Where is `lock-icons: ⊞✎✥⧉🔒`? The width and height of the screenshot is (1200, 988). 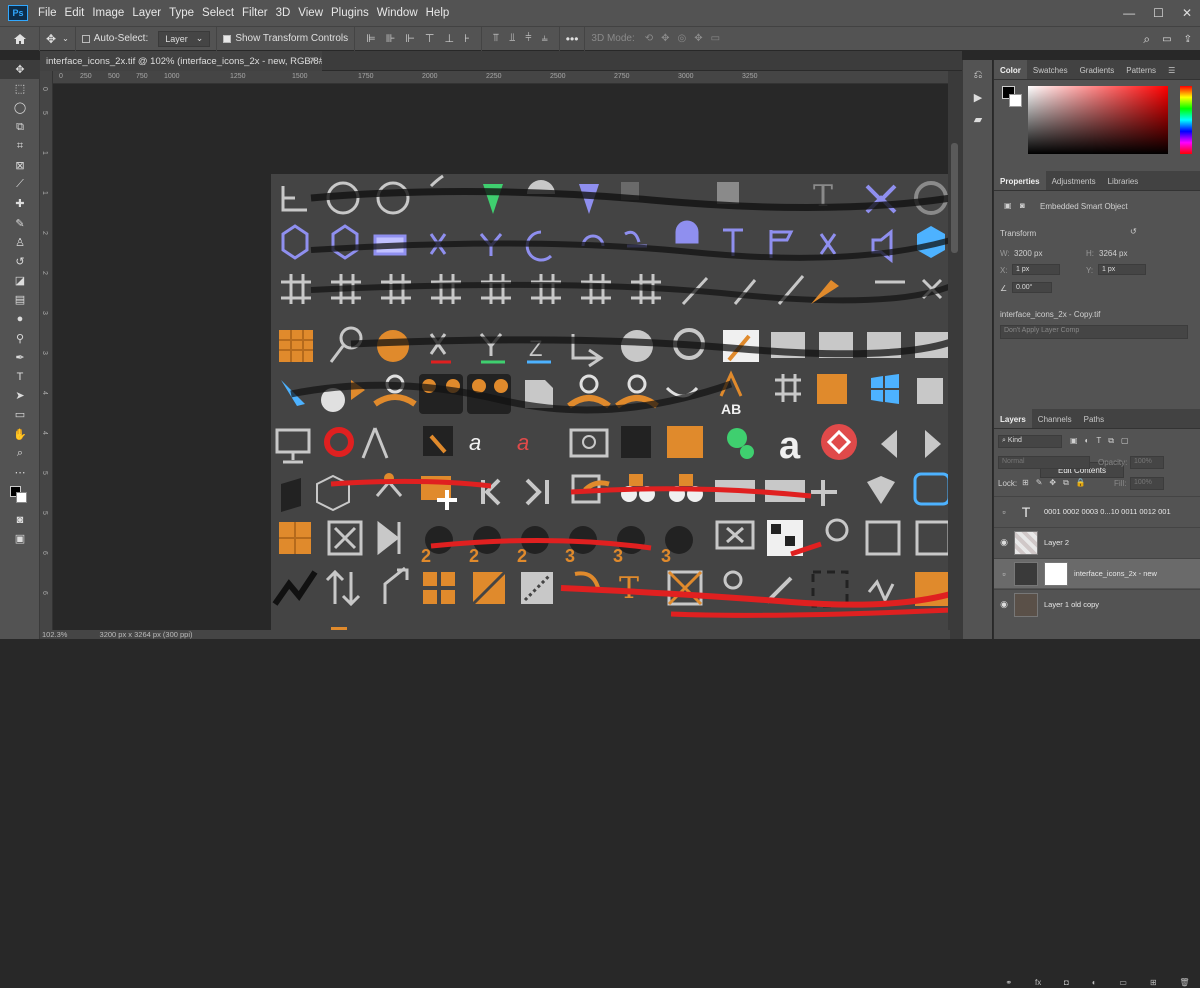
lock-icons: ⊞✎✥⧉🔒 is located at coordinates (1057, 483).